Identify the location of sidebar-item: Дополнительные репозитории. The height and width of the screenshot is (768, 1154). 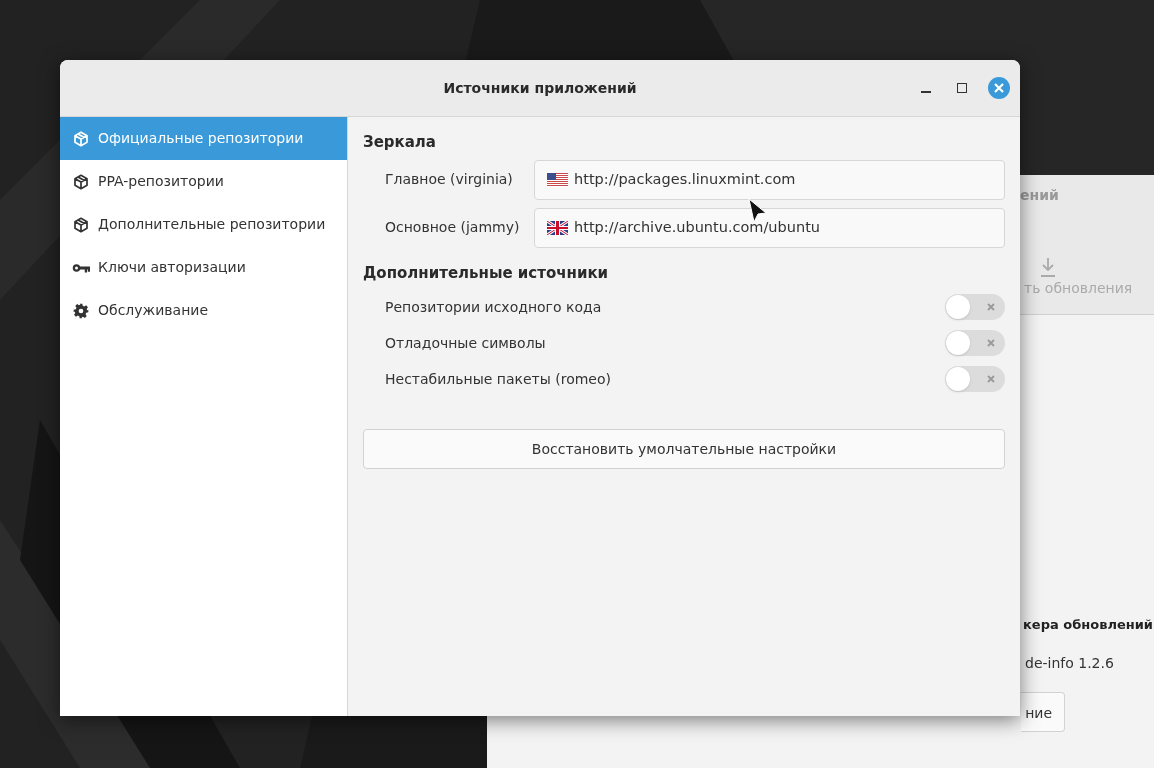
(203, 224).